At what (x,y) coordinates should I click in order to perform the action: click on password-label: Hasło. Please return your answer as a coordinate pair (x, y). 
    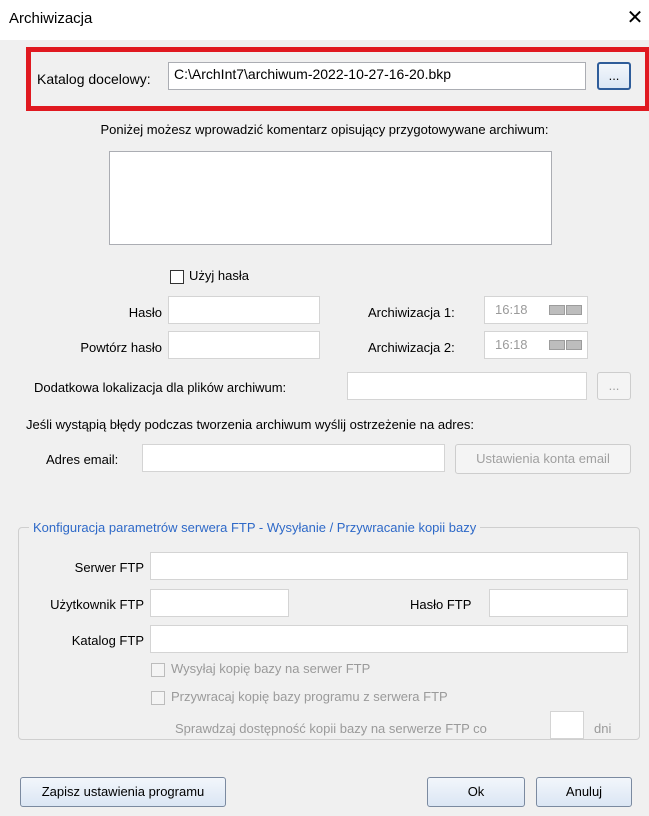
    Looking at the image, I should click on (145, 312).